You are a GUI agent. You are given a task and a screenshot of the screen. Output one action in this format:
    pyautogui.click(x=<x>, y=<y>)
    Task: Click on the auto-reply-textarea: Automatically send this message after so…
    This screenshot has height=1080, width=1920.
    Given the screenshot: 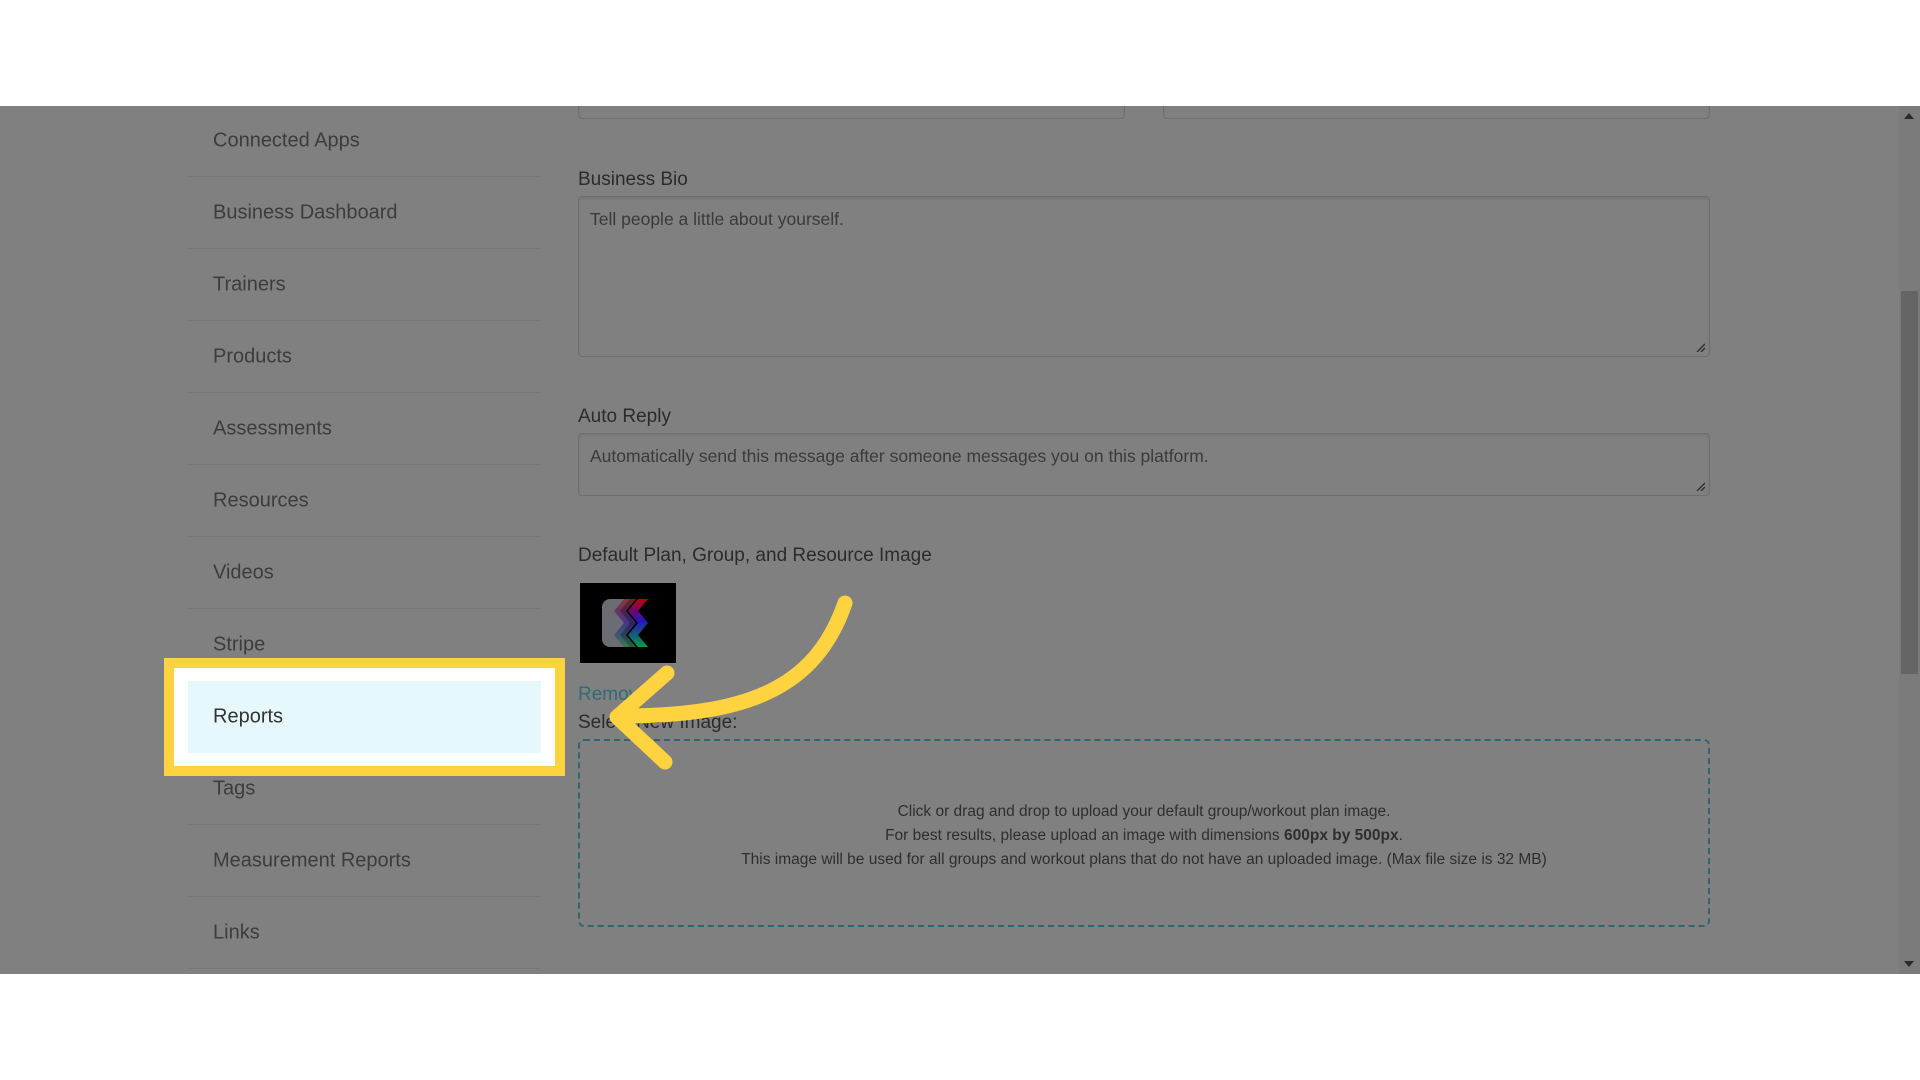 What is the action you would take?
    pyautogui.click(x=1144, y=464)
    